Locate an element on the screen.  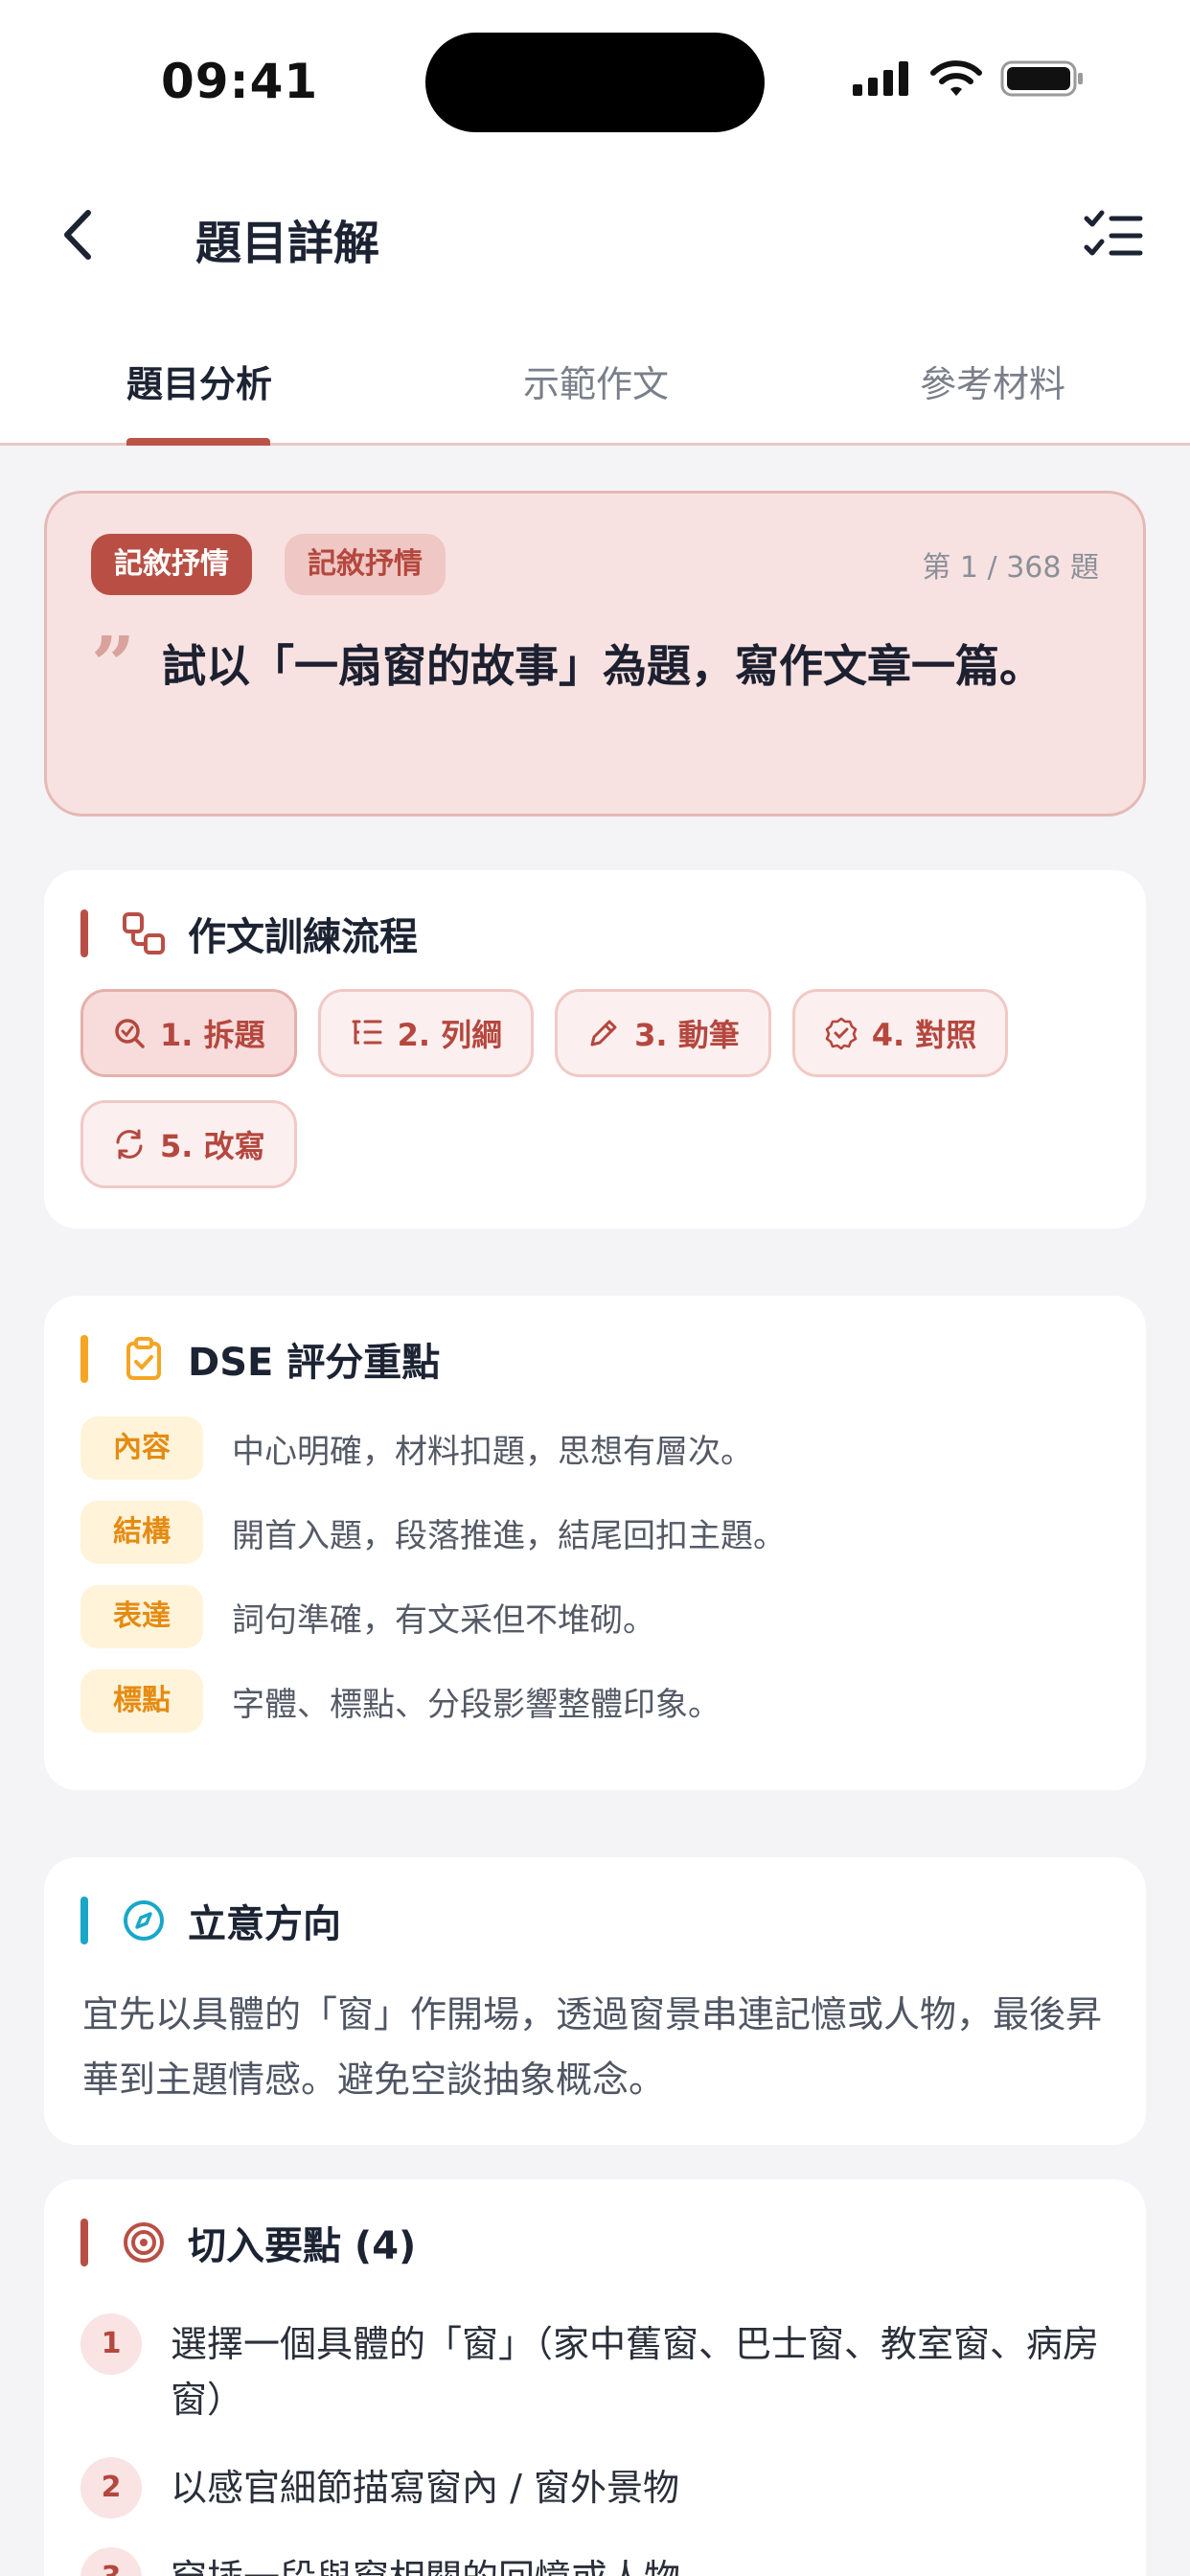
dse-header: DSE 評分重點 is located at coordinates (260, 1359).